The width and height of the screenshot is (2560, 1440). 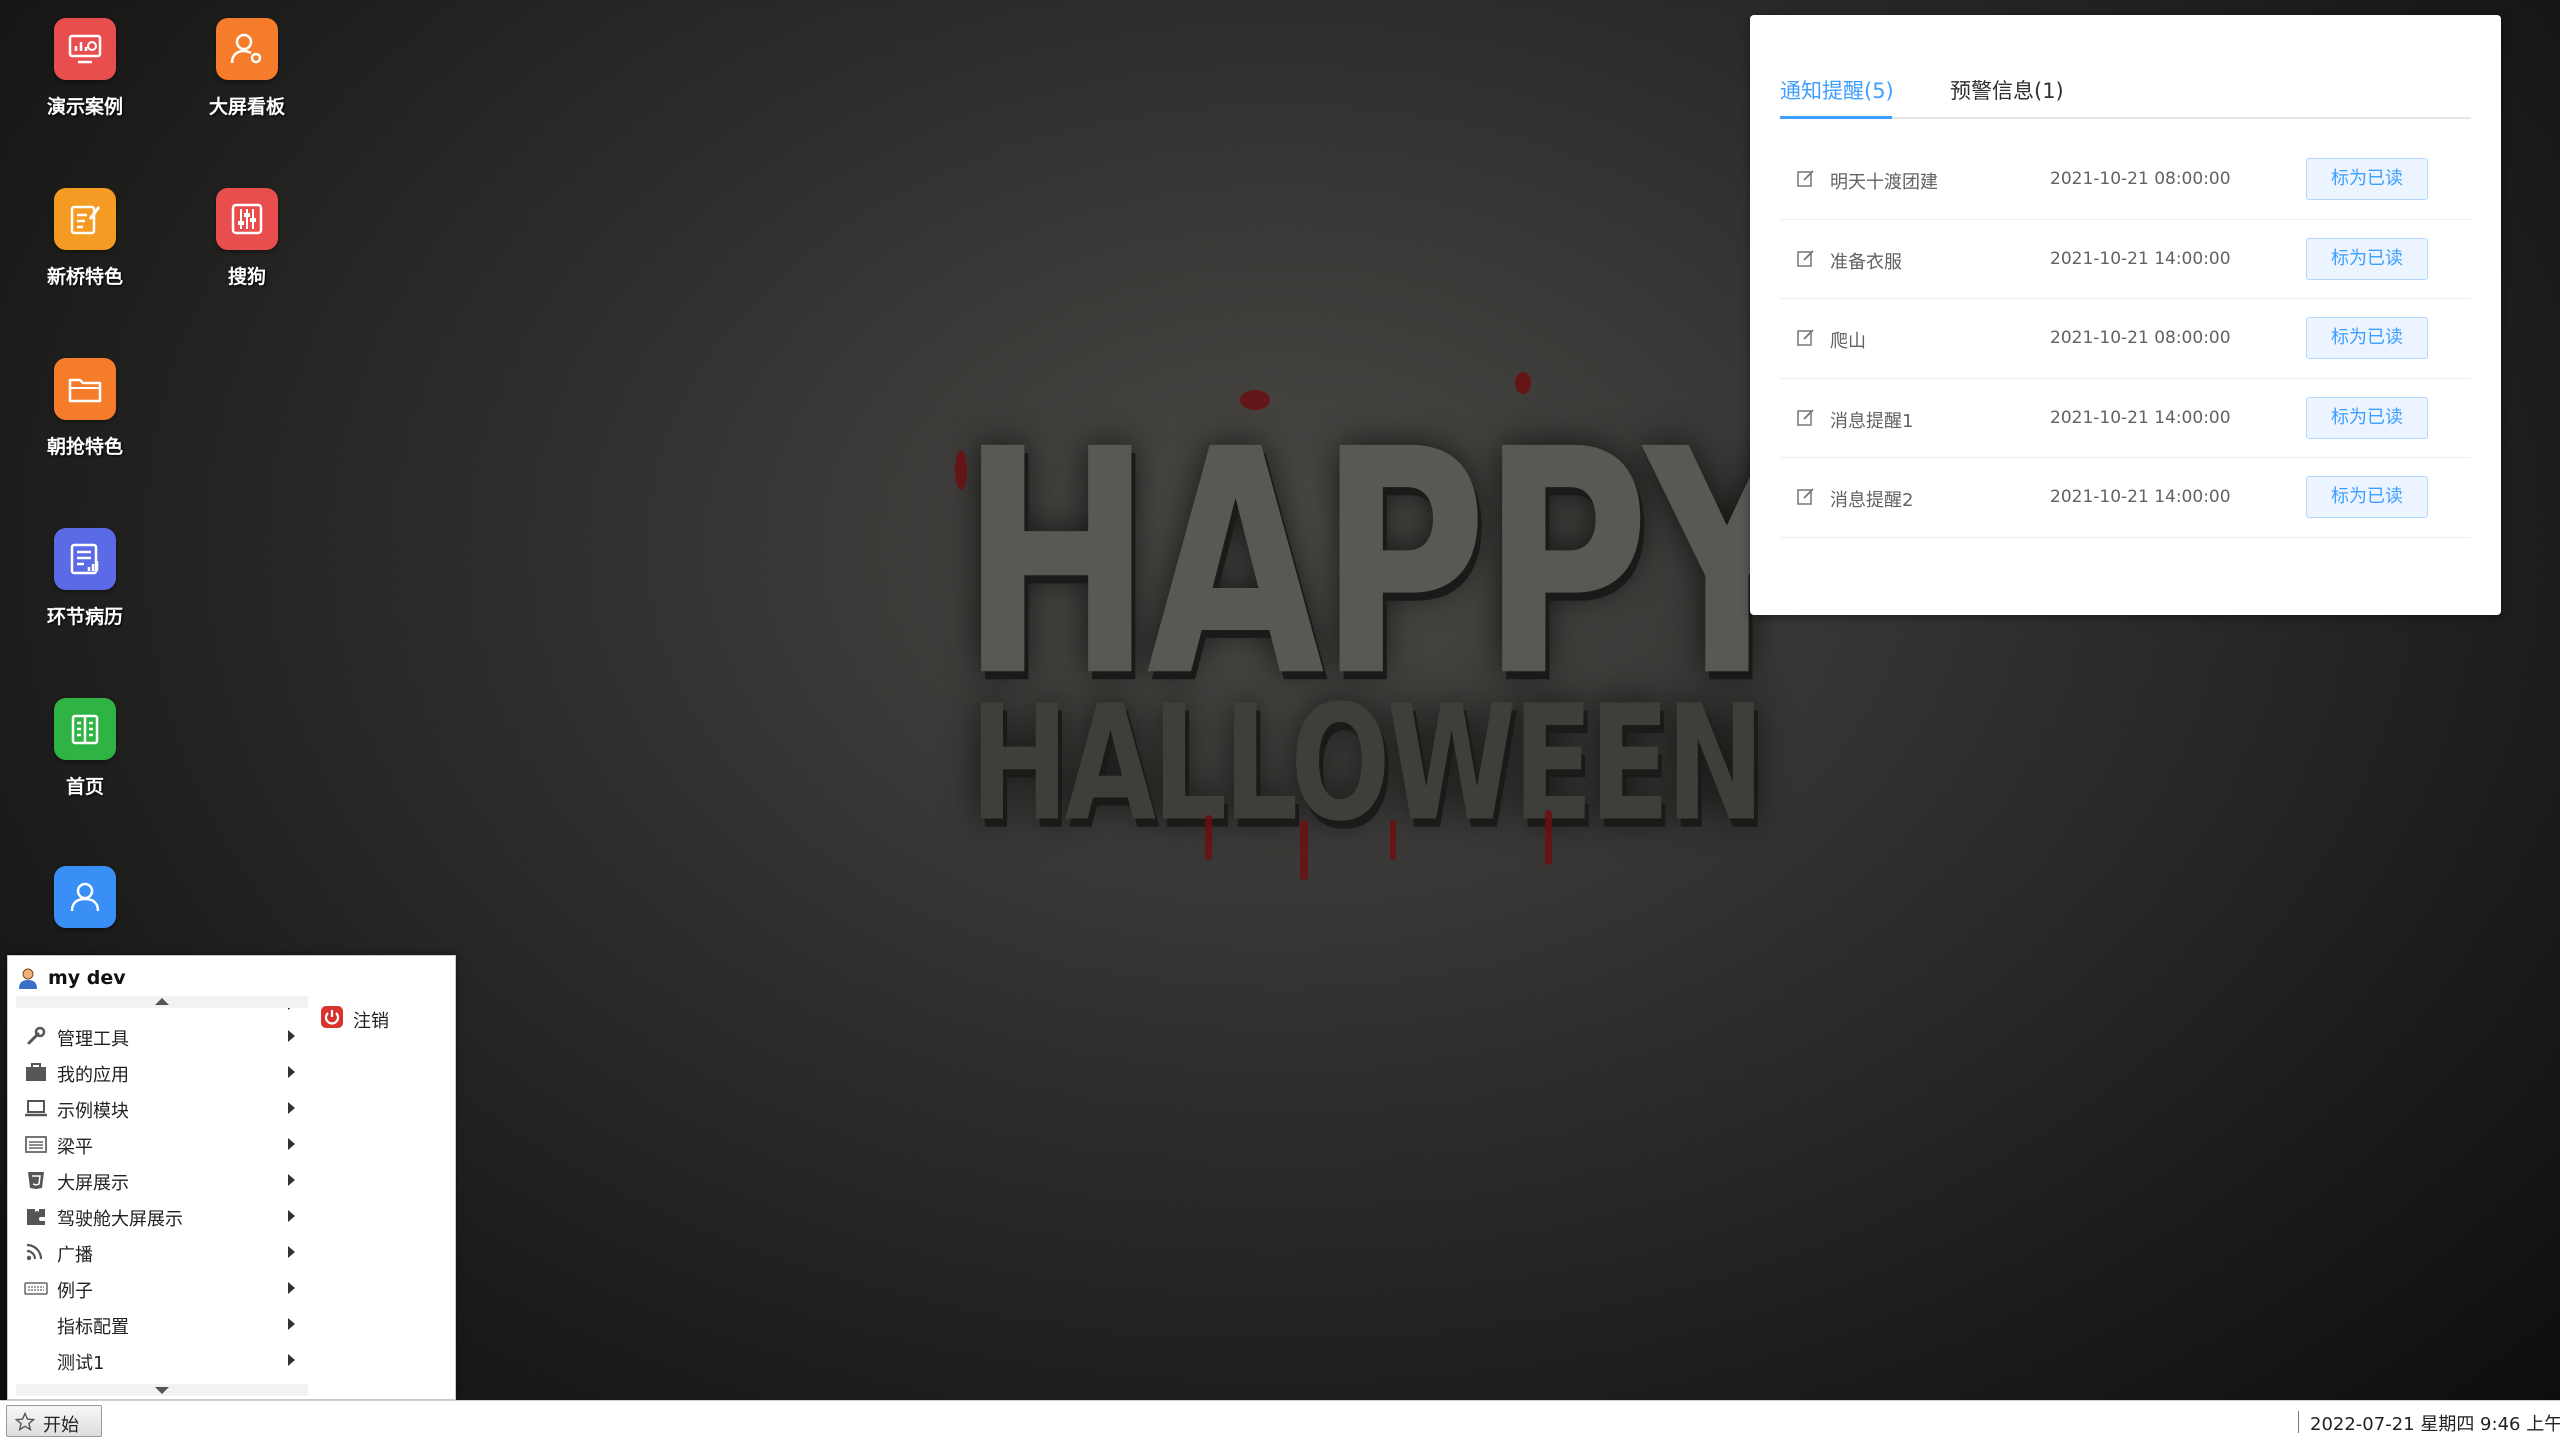 I want to click on notification-row: 明天十渡团建 2021-10-21 08:00:00 标为已读, so click(x=2125, y=180).